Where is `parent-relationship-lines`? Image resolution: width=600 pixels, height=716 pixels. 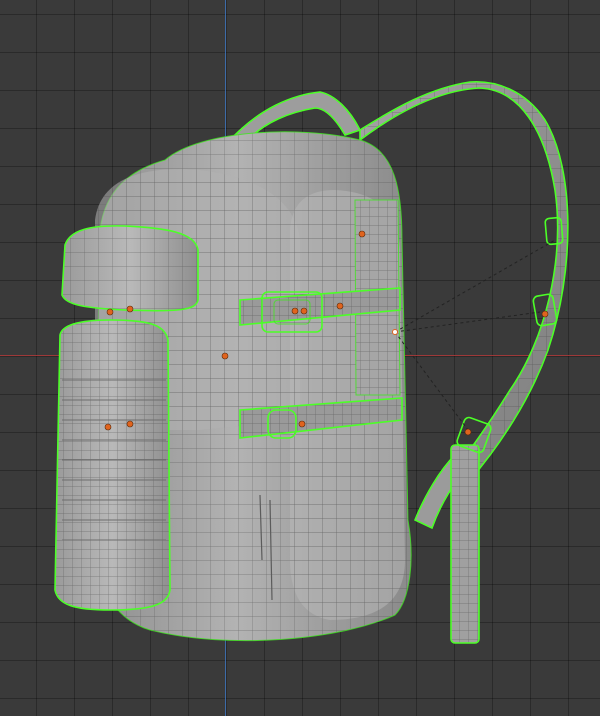 parent-relationship-lines is located at coordinates (475, 335).